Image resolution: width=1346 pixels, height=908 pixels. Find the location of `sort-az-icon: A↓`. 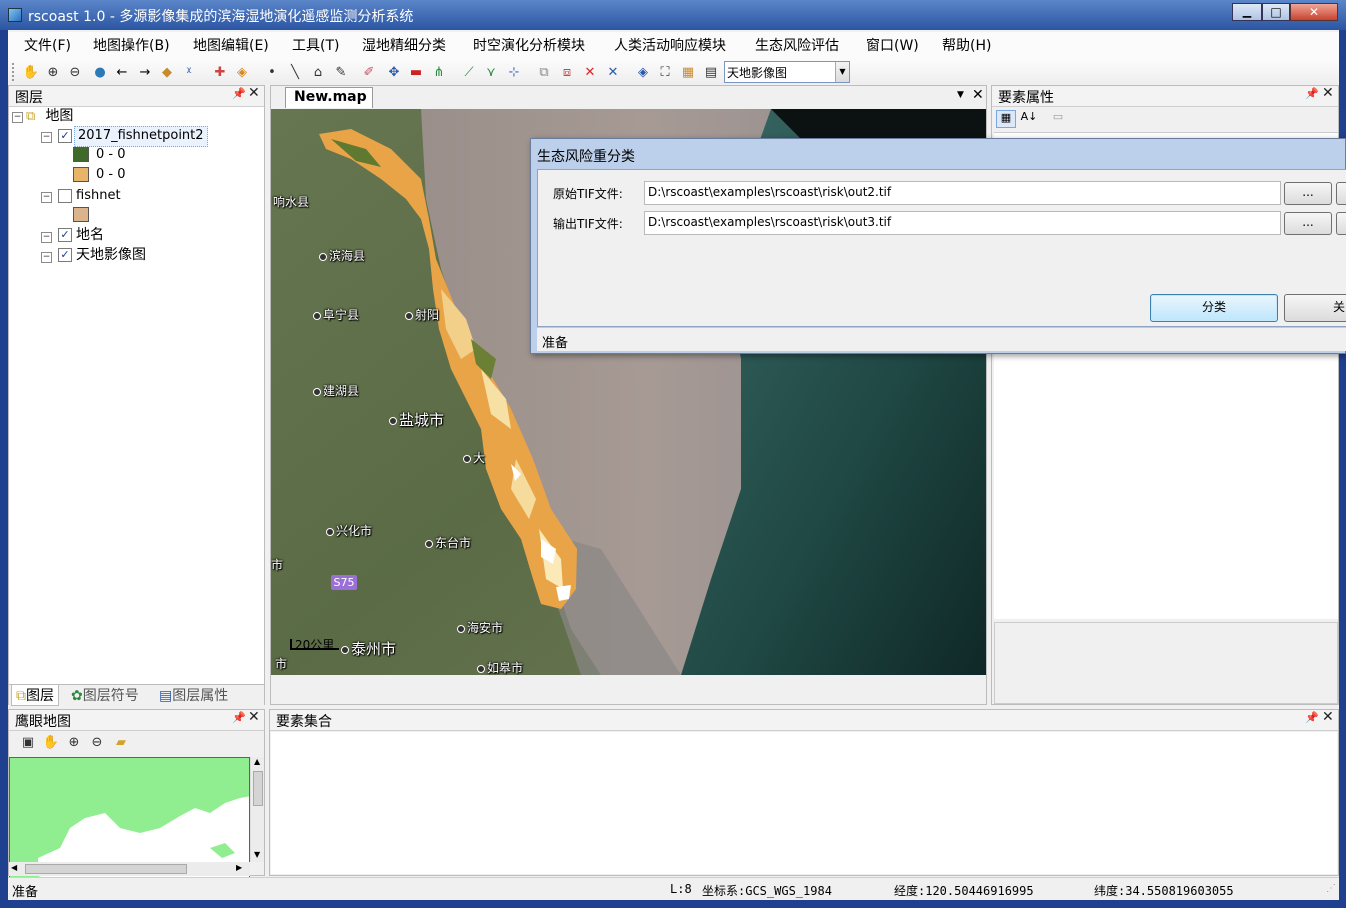

sort-az-icon: A↓ is located at coordinates (1029, 119).